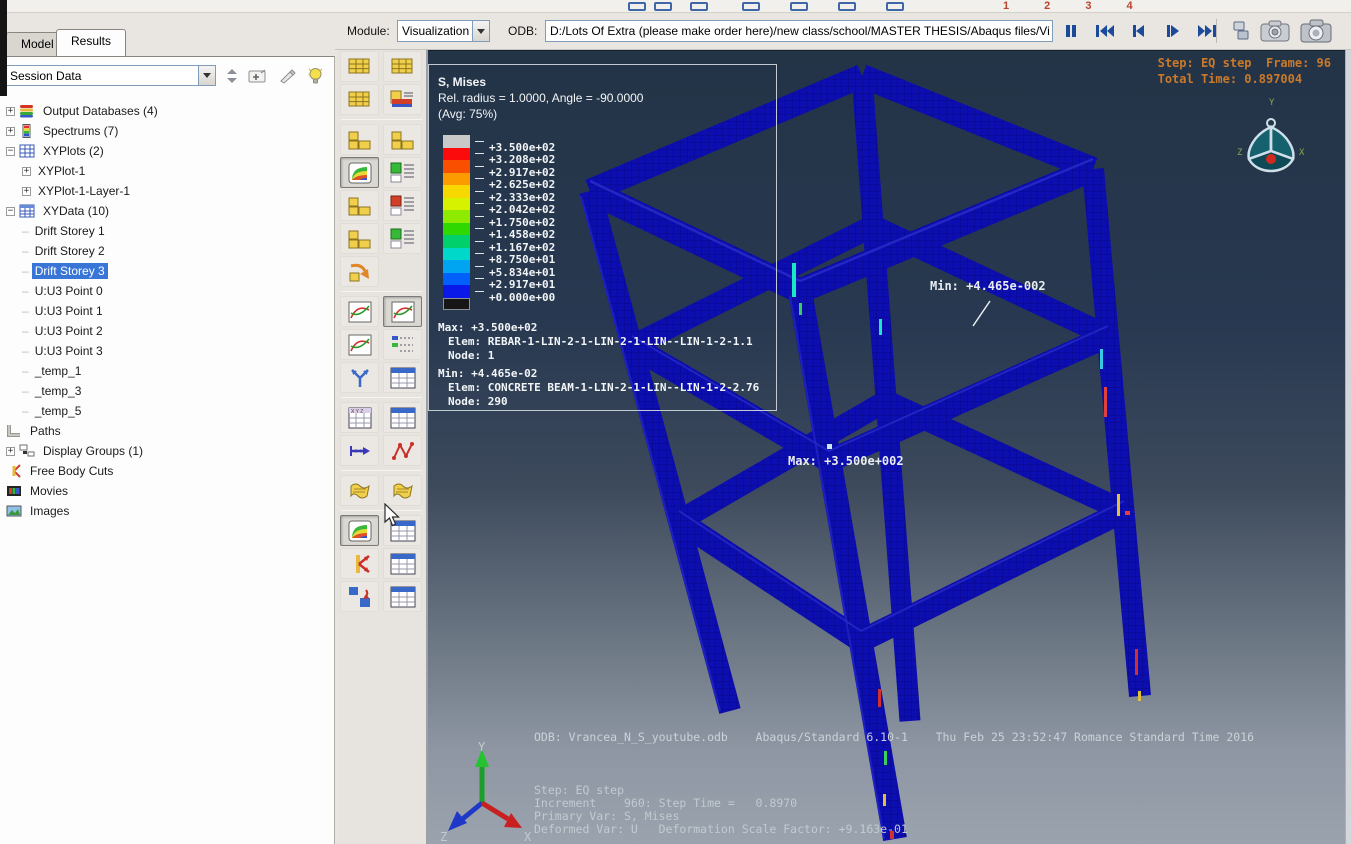 The image size is (1351, 844). What do you see at coordinates (359, 563) in the screenshot?
I see `free-body-cut-icon` at bounding box center [359, 563].